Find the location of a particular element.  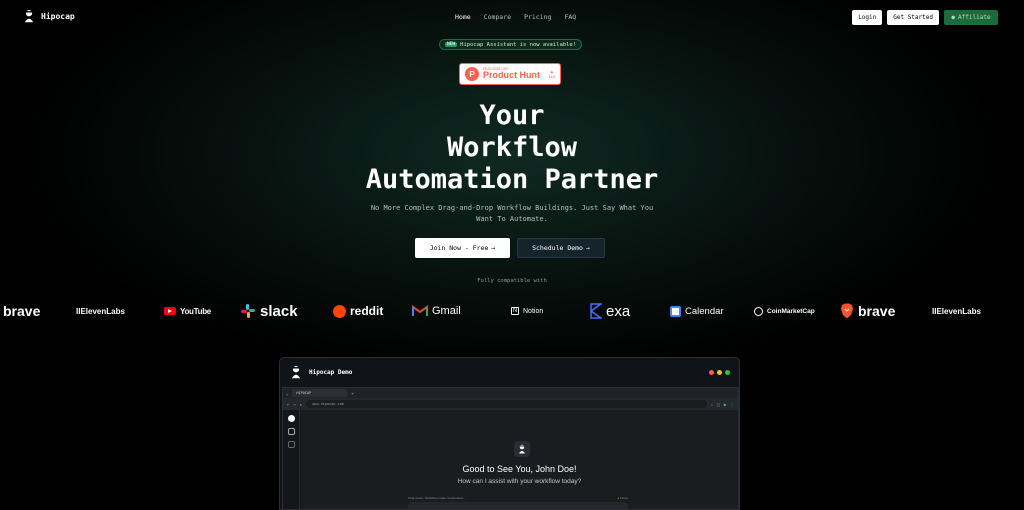

status-label: ● Active is located at coordinates (622, 498).